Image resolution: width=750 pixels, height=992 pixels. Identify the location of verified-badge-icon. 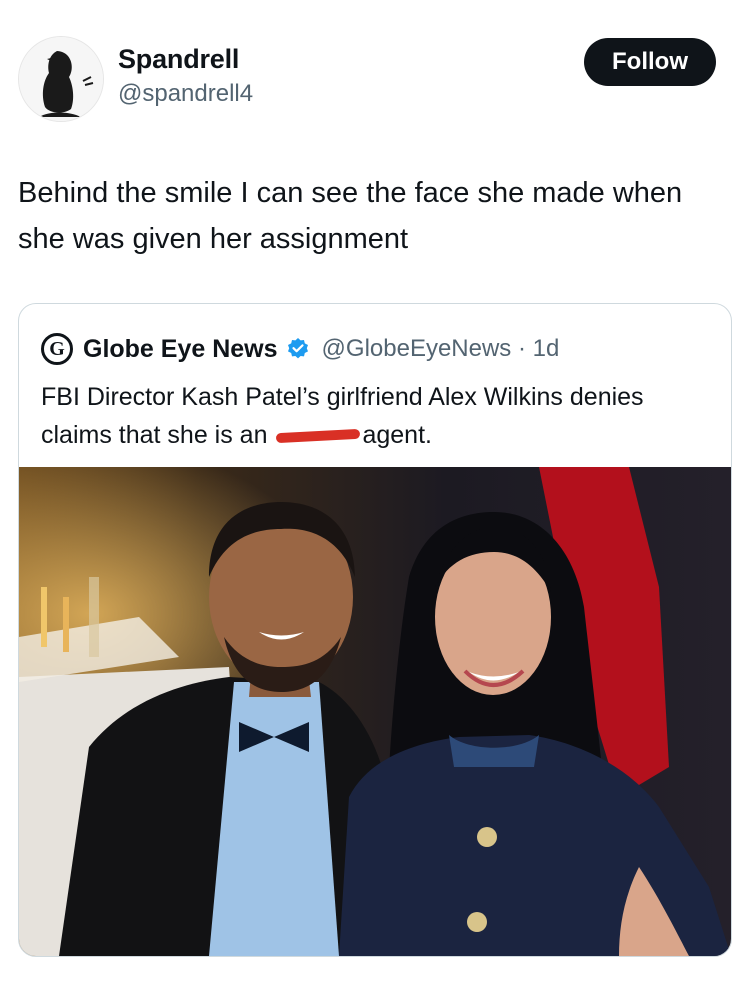
(297, 348).